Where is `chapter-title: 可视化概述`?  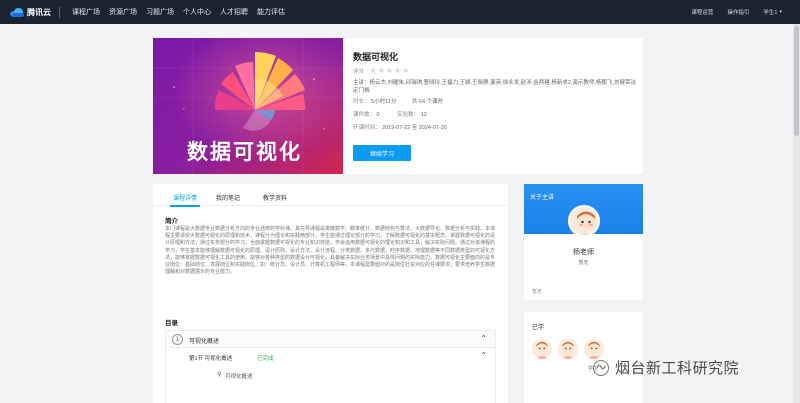
chapter-title: 可视化概述 is located at coordinates (204, 342).